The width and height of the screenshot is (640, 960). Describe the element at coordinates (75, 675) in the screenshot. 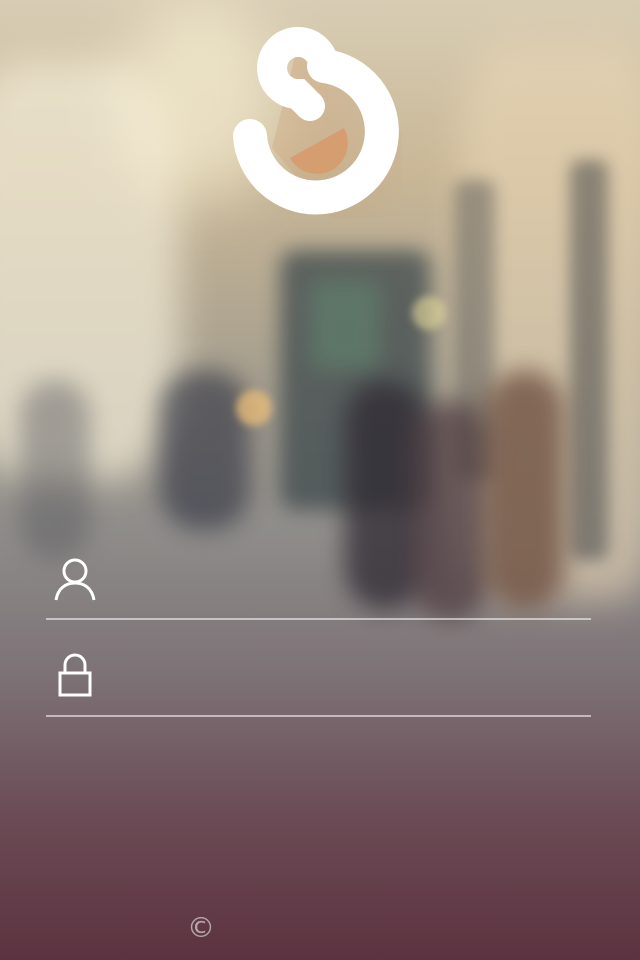

I see `lock-icon` at that location.